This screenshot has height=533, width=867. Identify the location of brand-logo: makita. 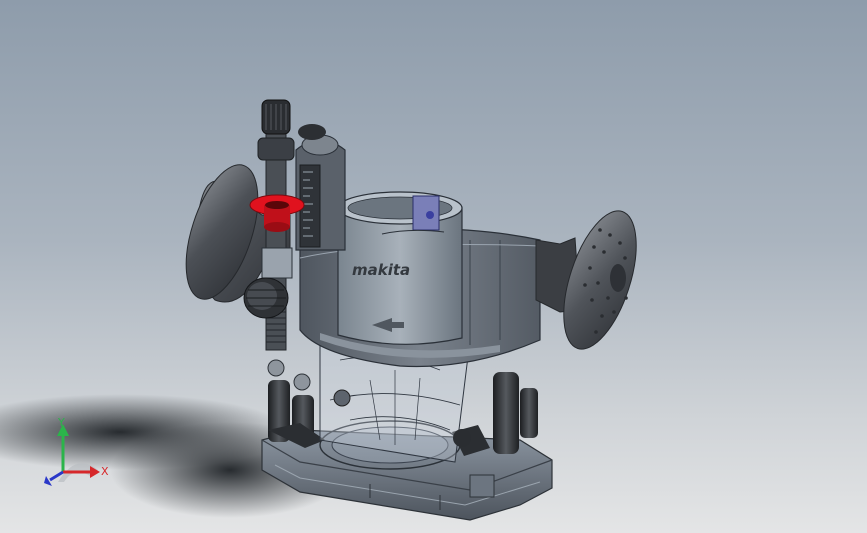
(381, 270).